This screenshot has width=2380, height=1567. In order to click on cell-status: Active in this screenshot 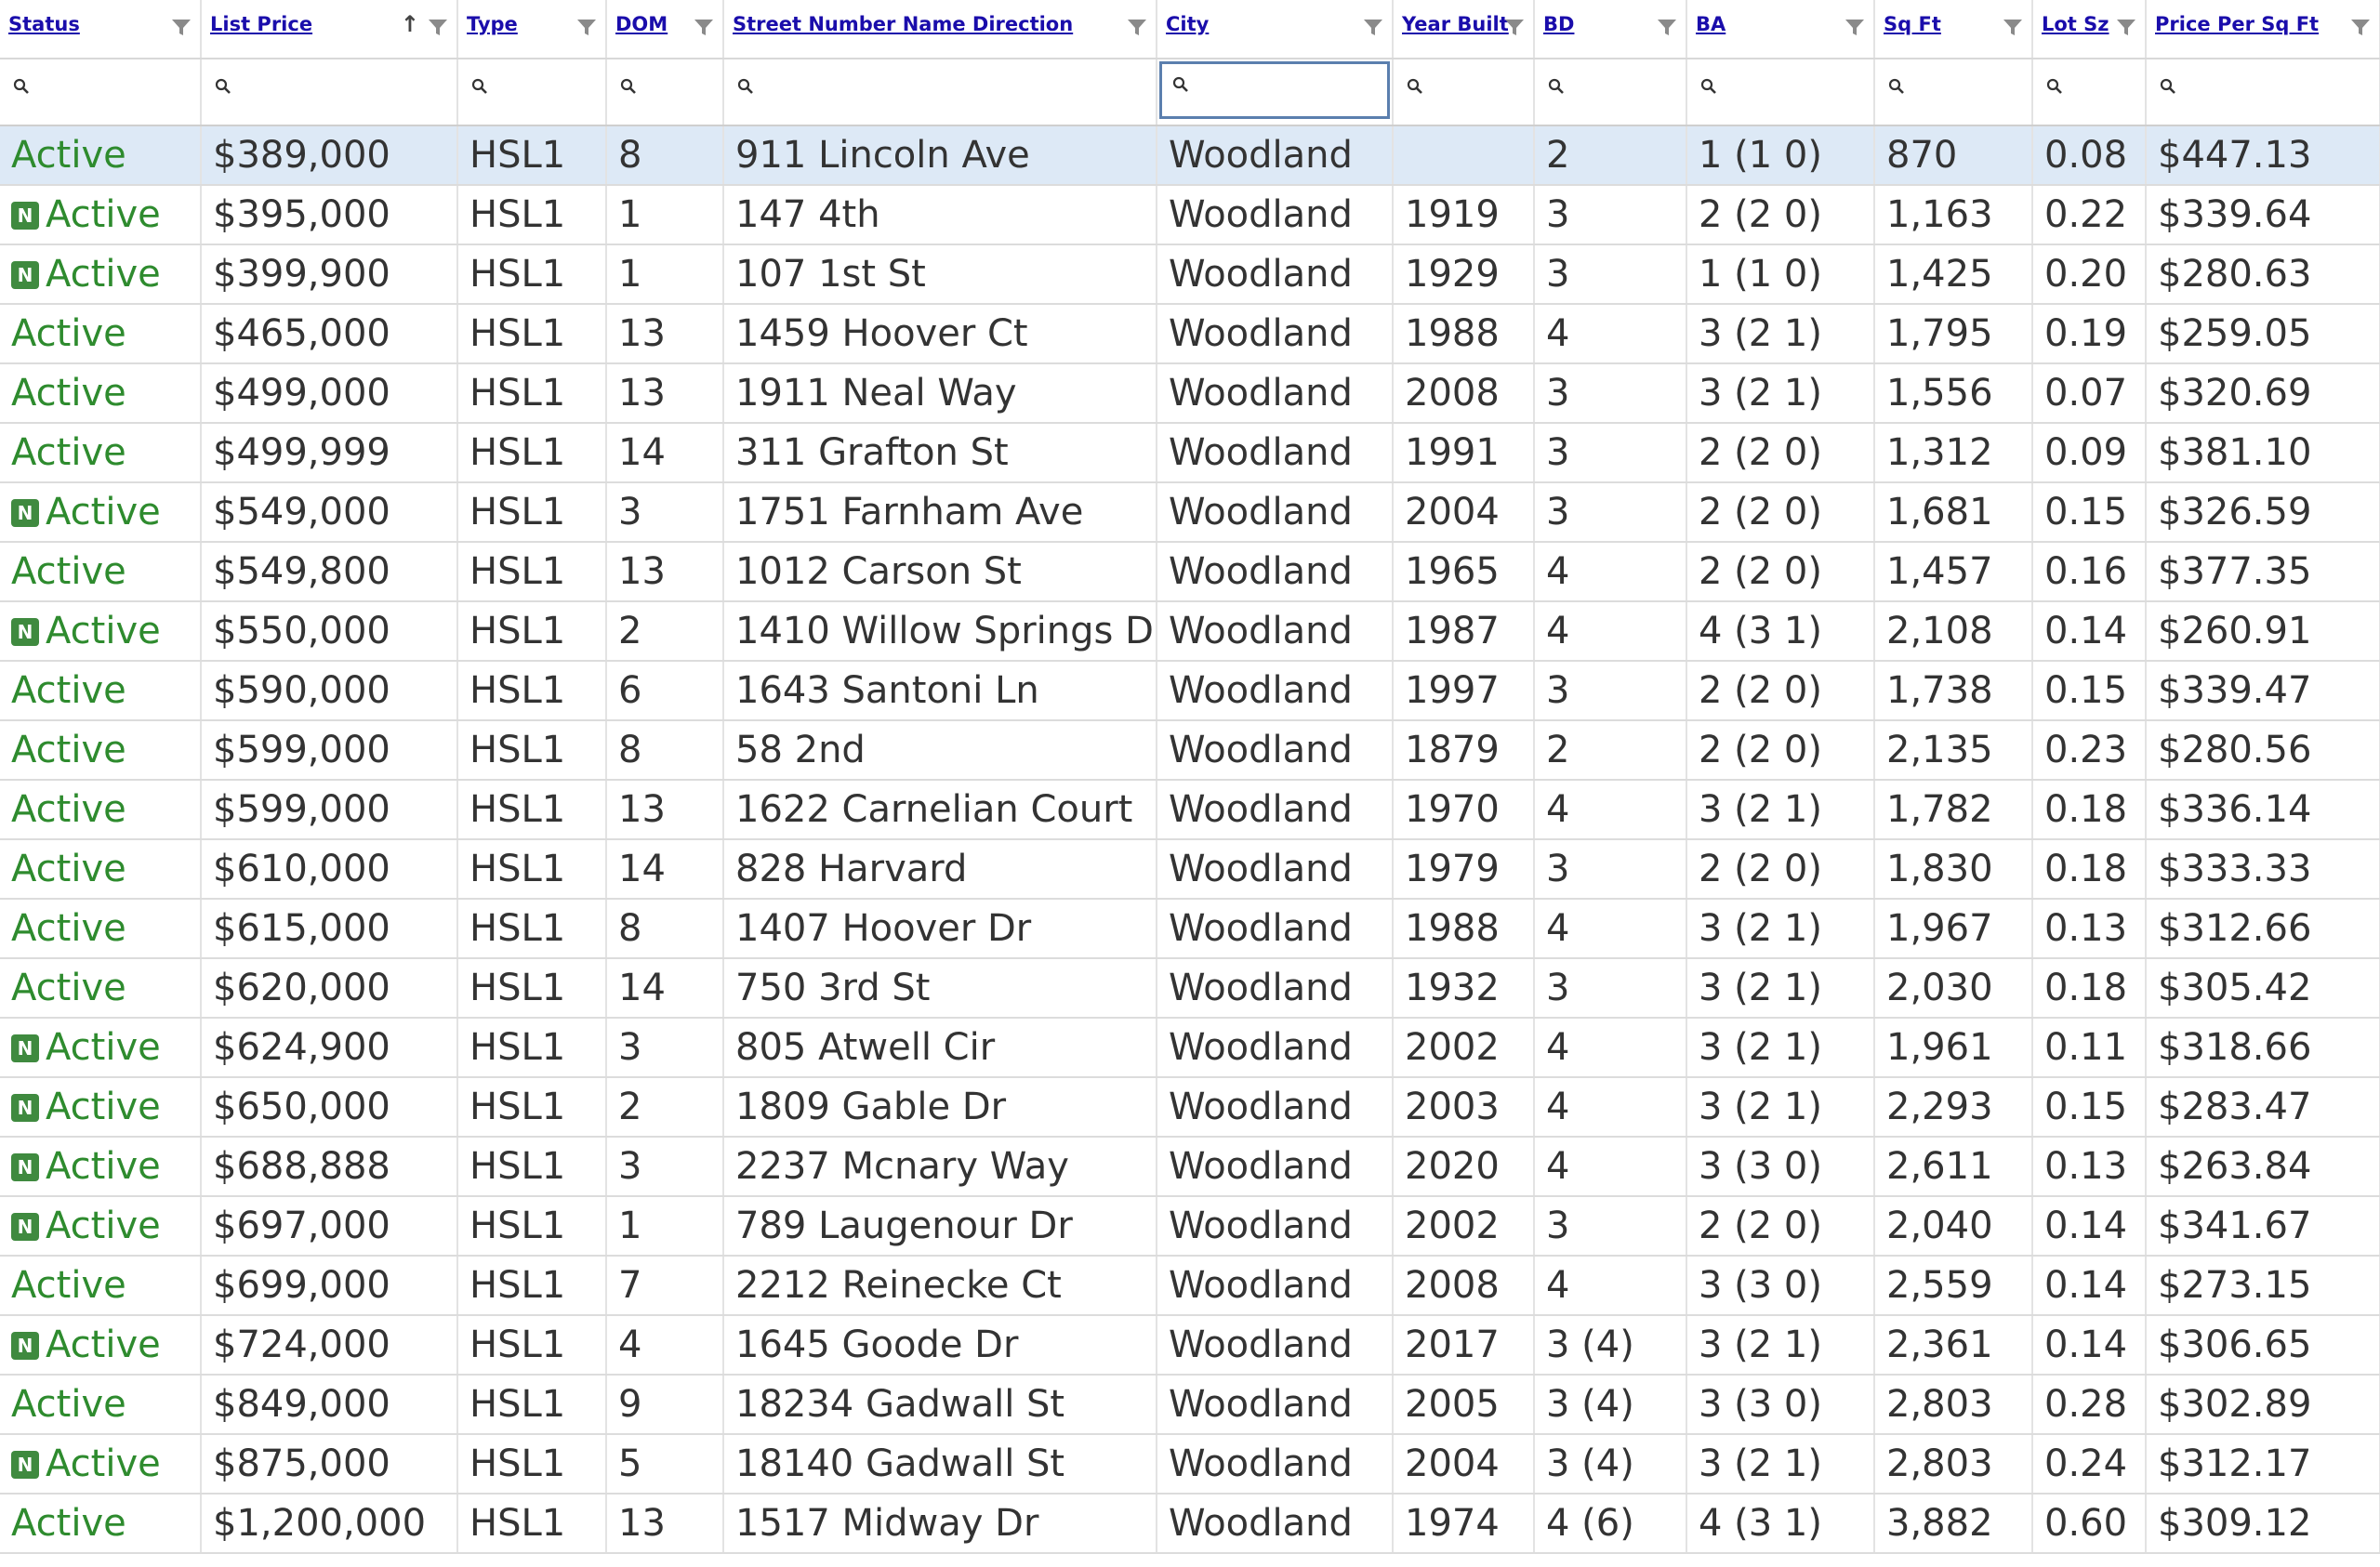, I will do `click(101, 334)`.